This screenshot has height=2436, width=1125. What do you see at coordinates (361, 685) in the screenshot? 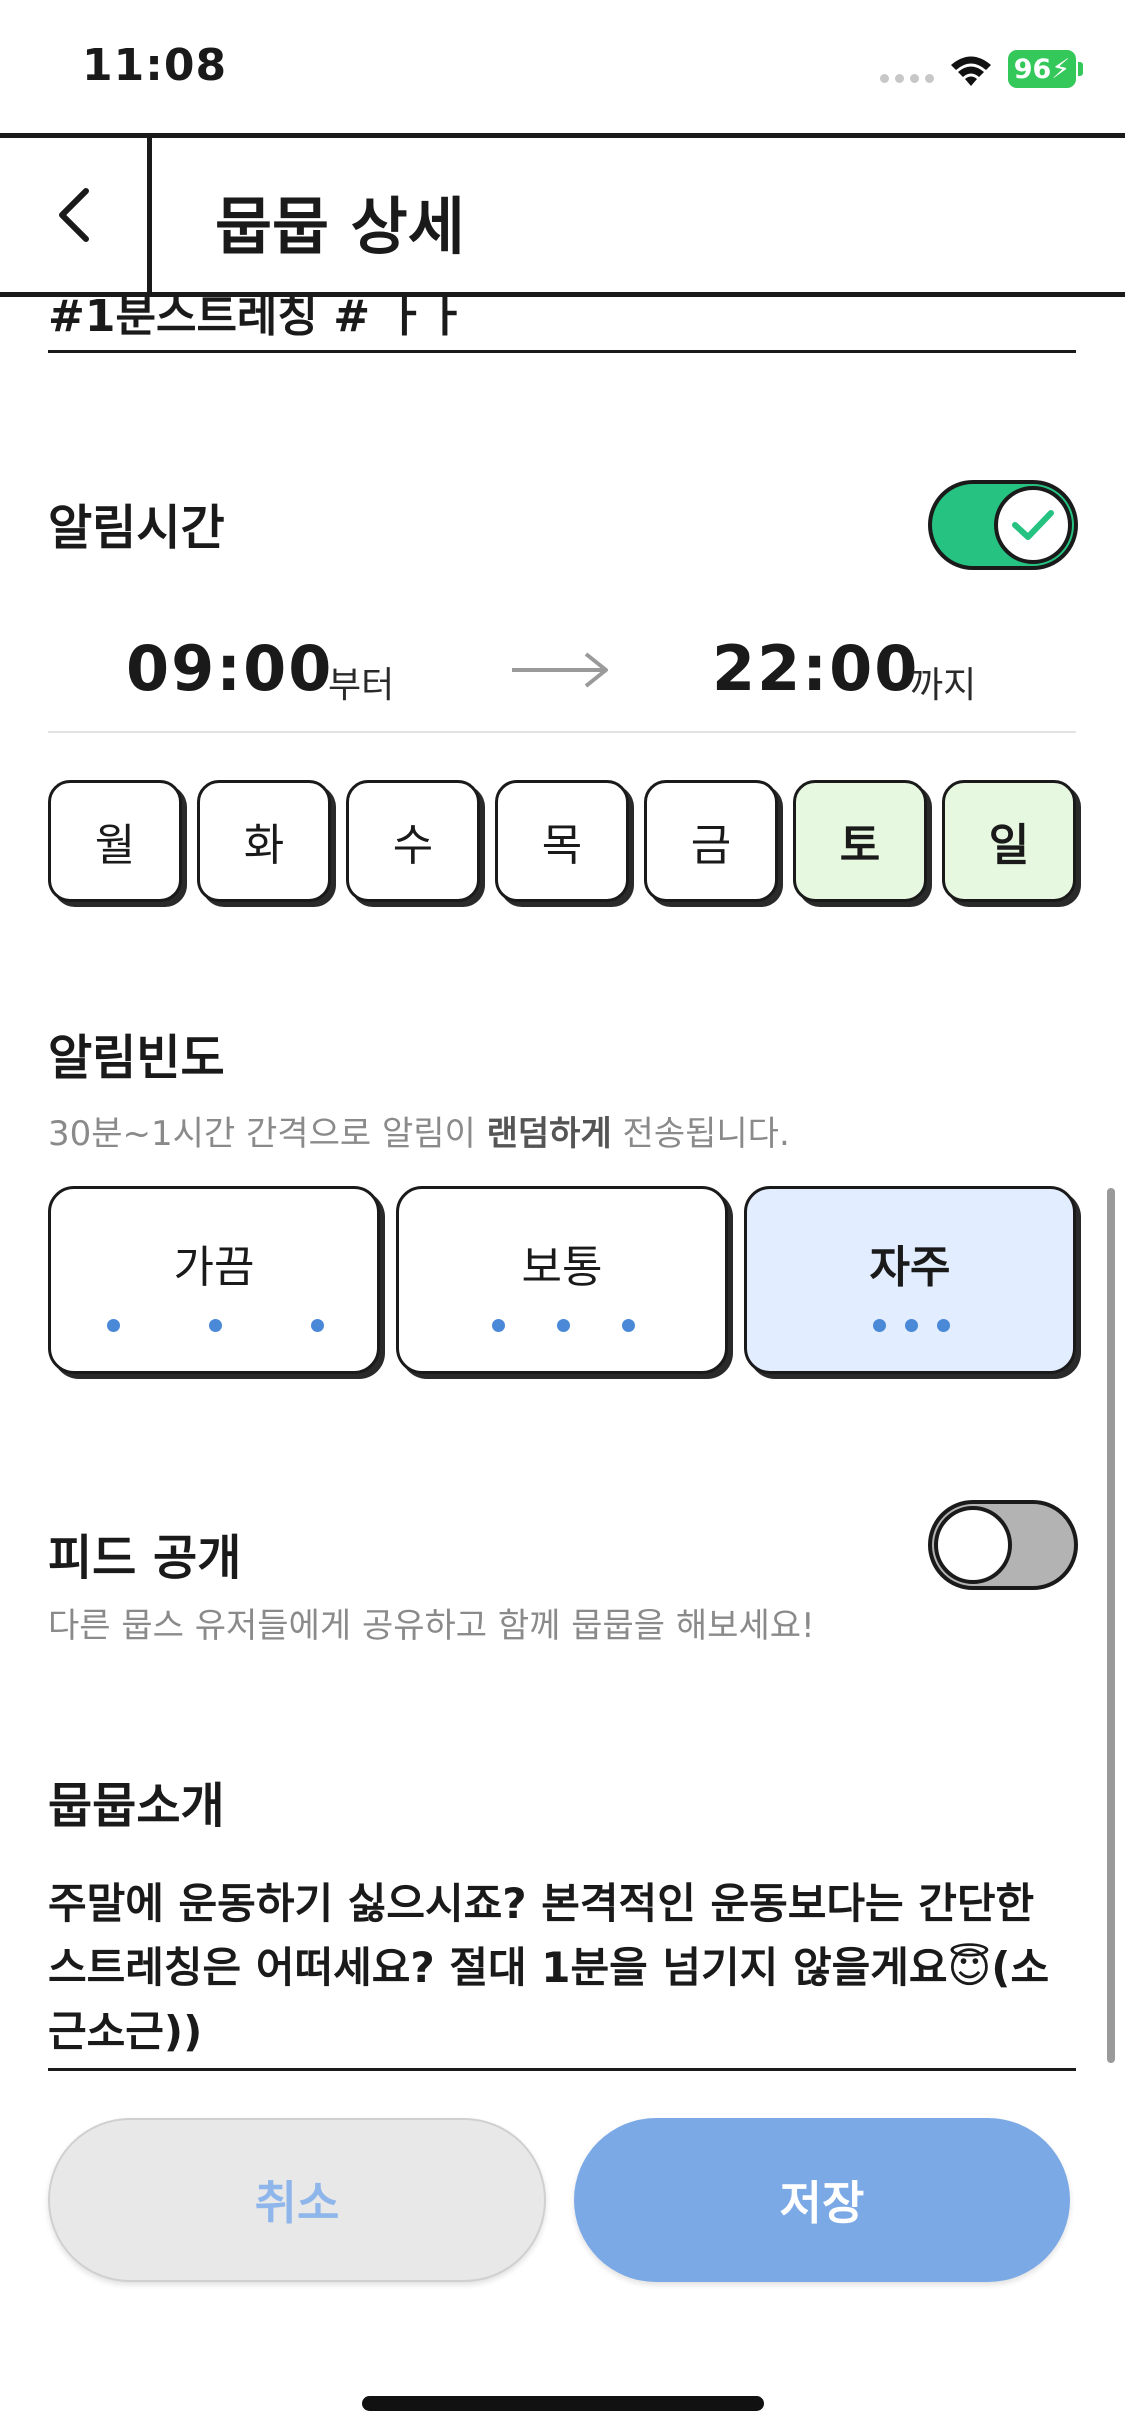
I see `start-time-suffix: 부터` at bounding box center [361, 685].